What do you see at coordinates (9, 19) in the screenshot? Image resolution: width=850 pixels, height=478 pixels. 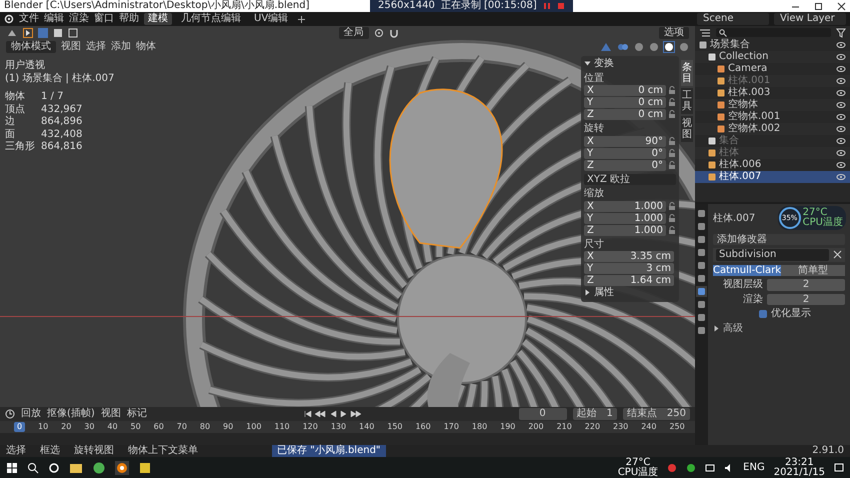 I see `app-logo-icon` at bounding box center [9, 19].